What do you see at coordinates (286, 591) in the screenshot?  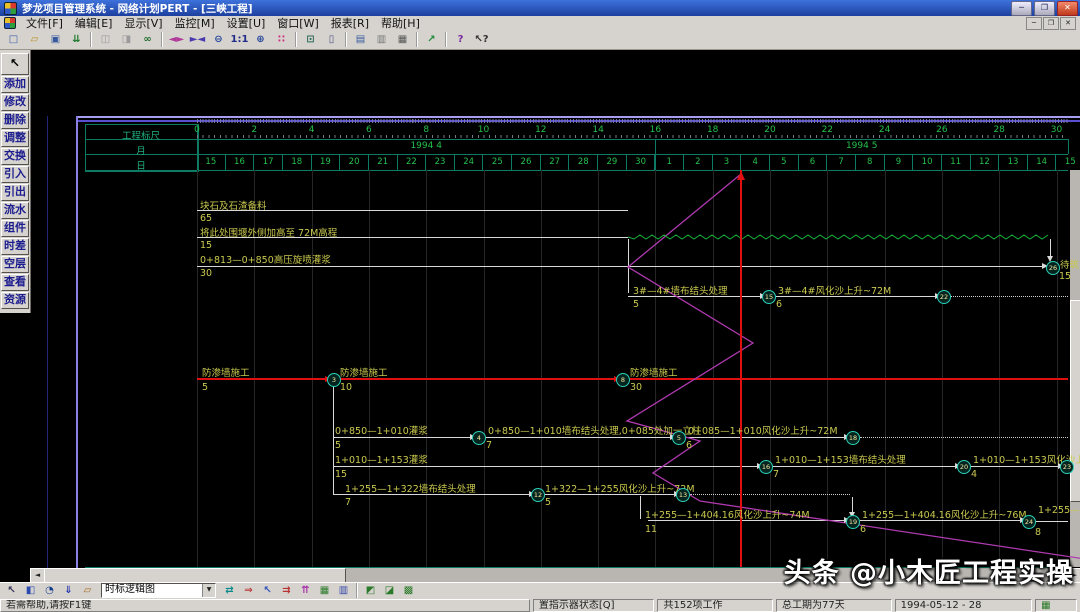 I see `relation-parallel-icon: ⇉` at bounding box center [286, 591].